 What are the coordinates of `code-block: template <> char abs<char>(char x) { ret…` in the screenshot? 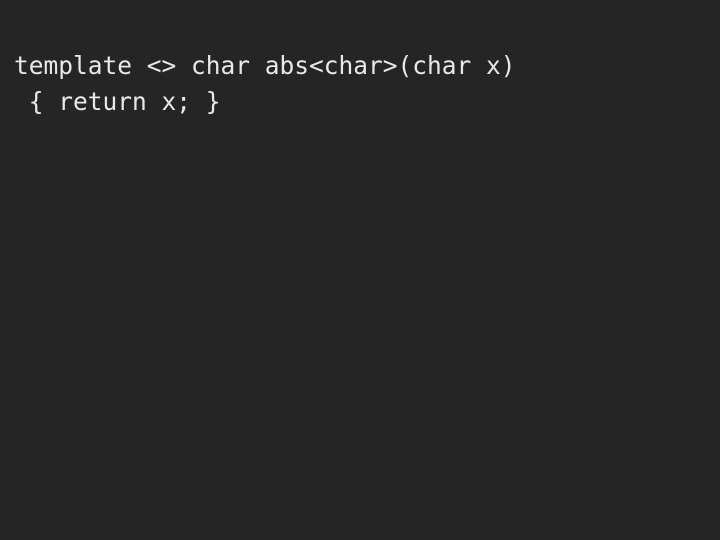 It's located at (265, 84).